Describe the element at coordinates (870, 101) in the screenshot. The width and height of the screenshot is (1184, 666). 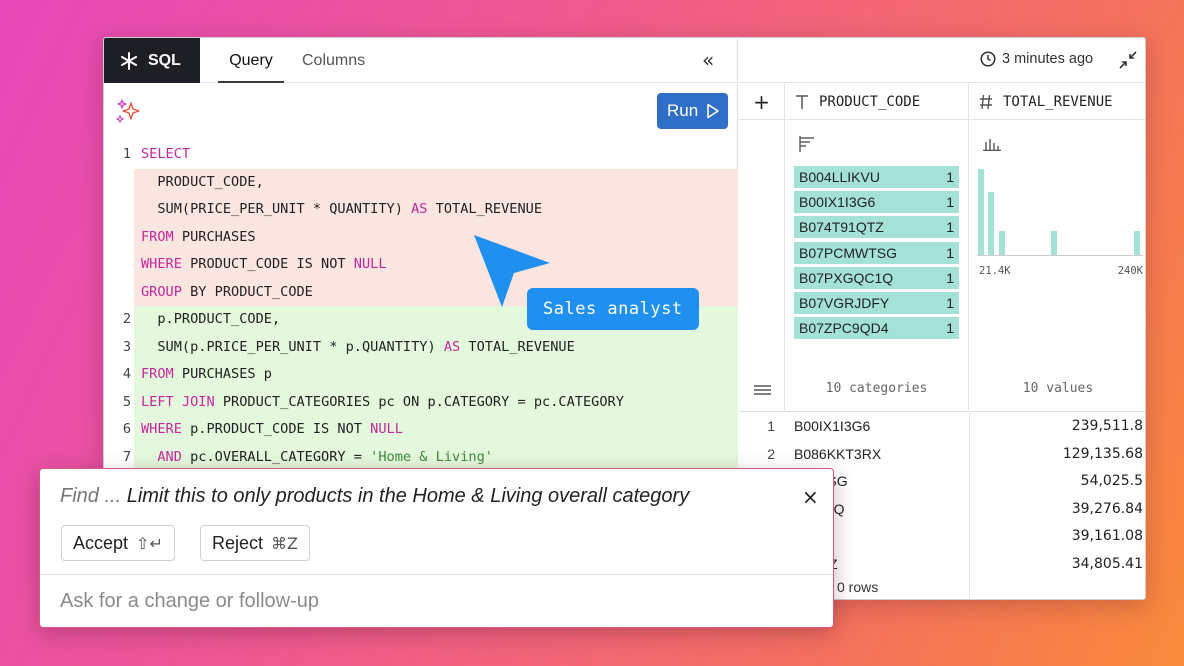
I see `column-name: PRODUCT_CODE` at that location.